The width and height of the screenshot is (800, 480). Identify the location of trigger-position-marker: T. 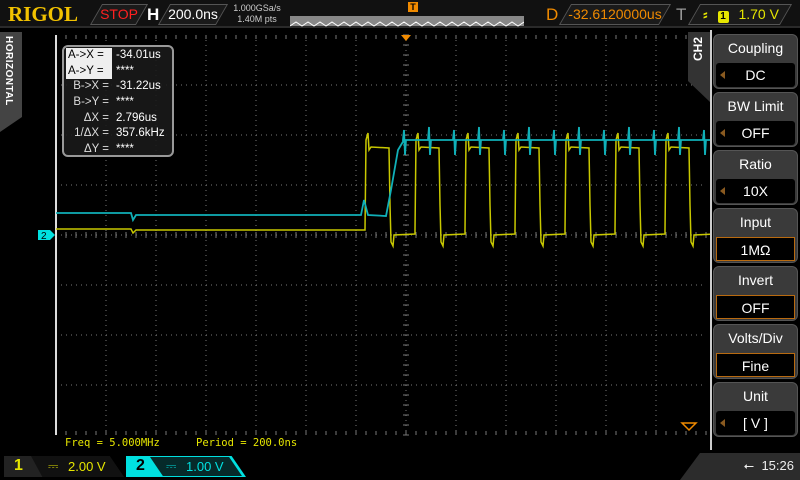
(413, 7).